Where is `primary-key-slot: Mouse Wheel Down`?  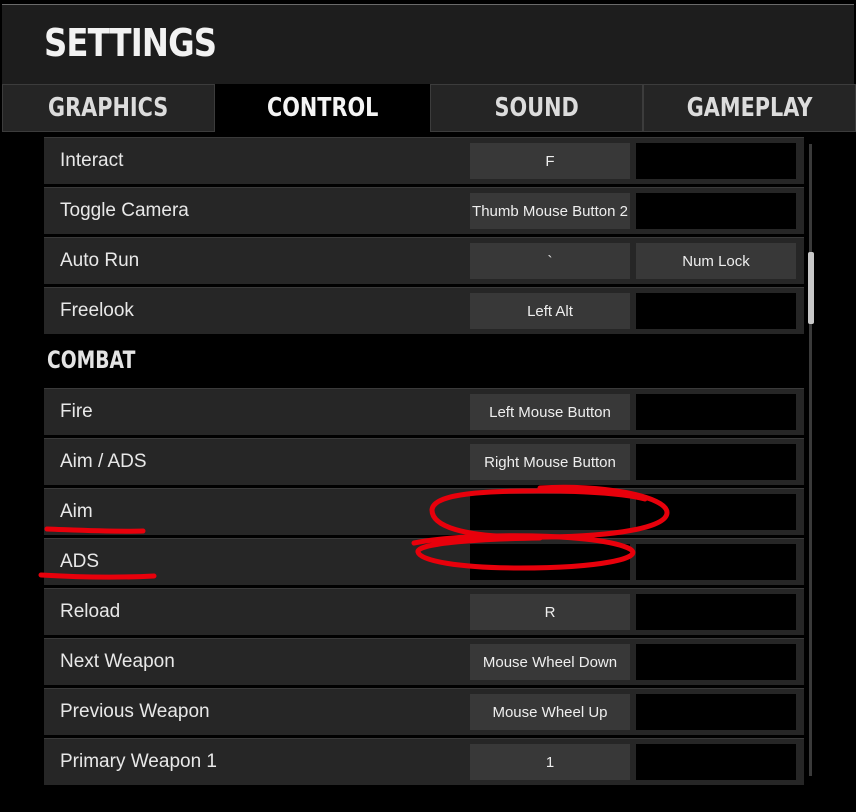
primary-key-slot: Mouse Wheel Down is located at coordinates (550, 662).